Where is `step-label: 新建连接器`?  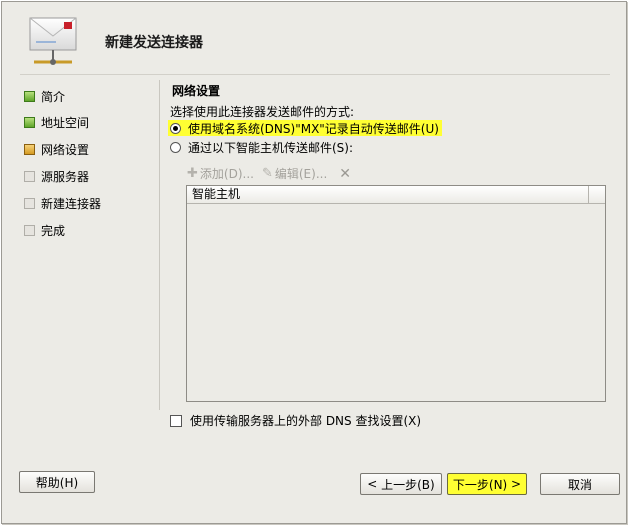
step-label: 新建连接器 is located at coordinates (71, 203).